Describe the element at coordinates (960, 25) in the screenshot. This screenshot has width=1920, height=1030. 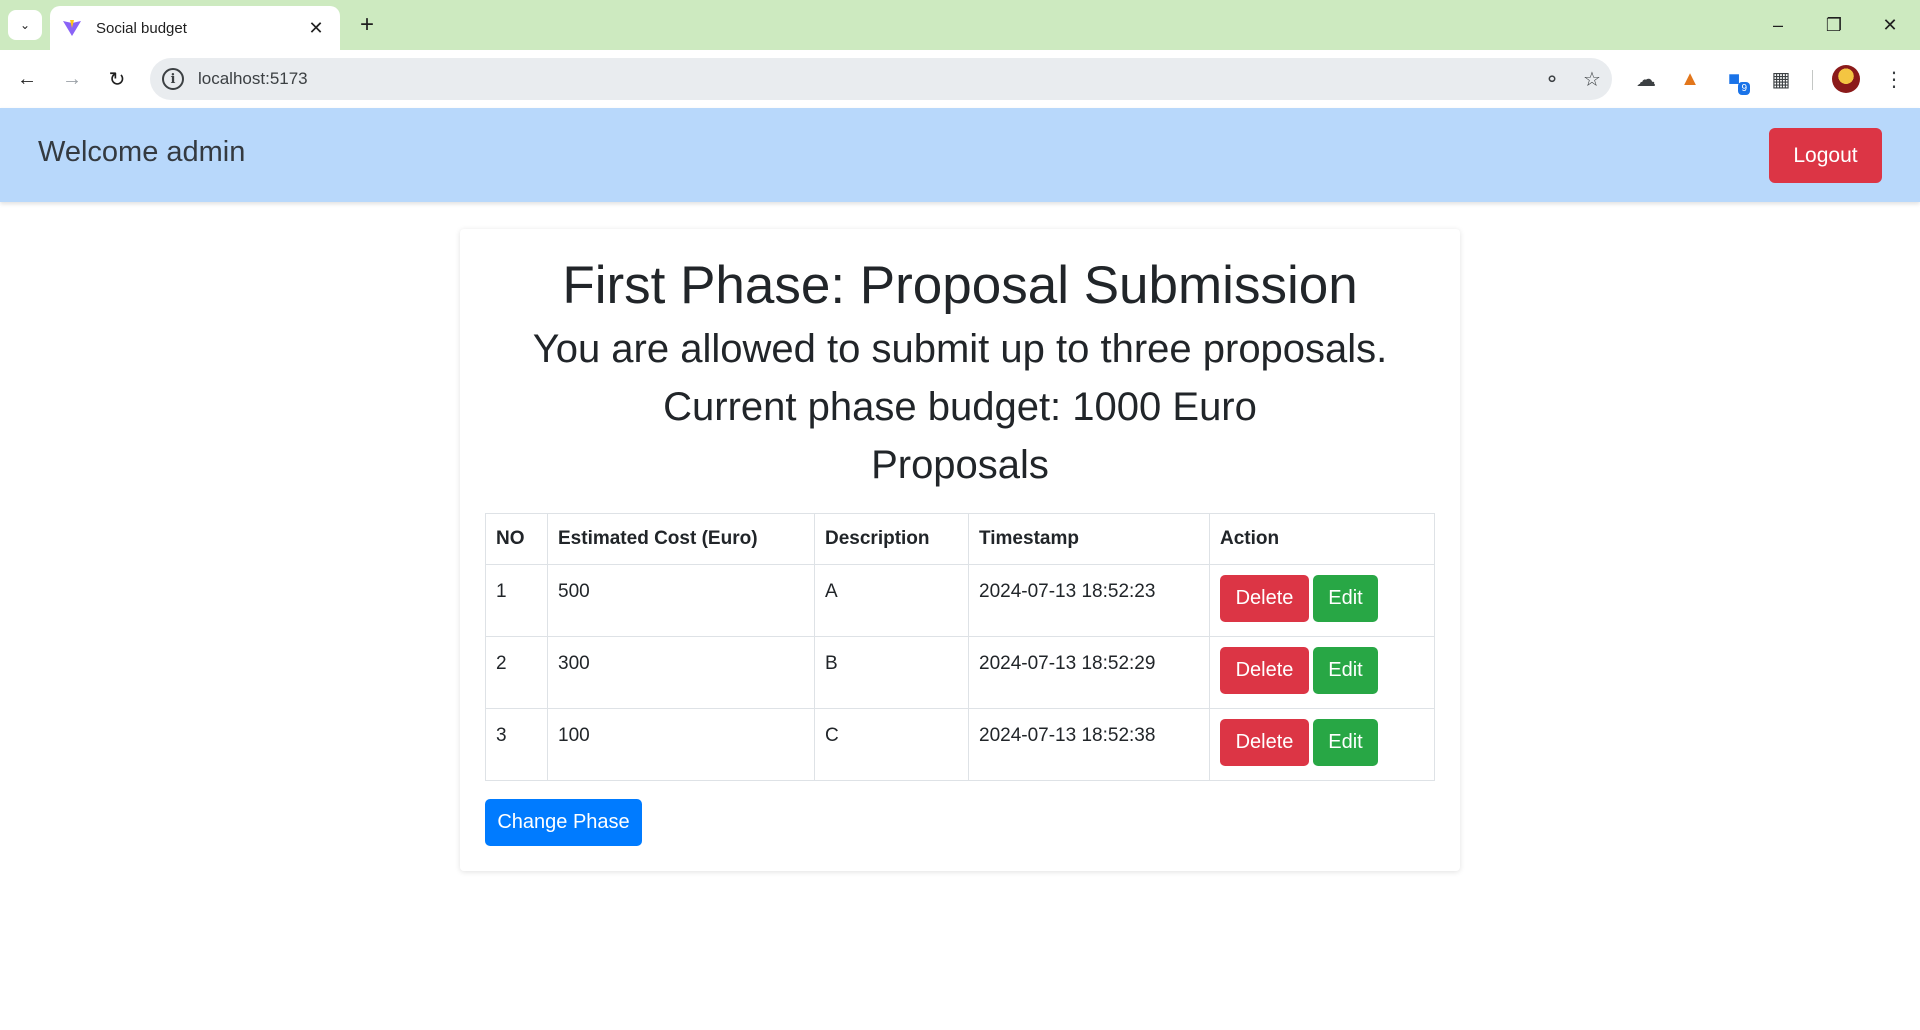
I see `browser-tab-bar: ⌄ Social budget ✕ + – ❐ ✕` at that location.